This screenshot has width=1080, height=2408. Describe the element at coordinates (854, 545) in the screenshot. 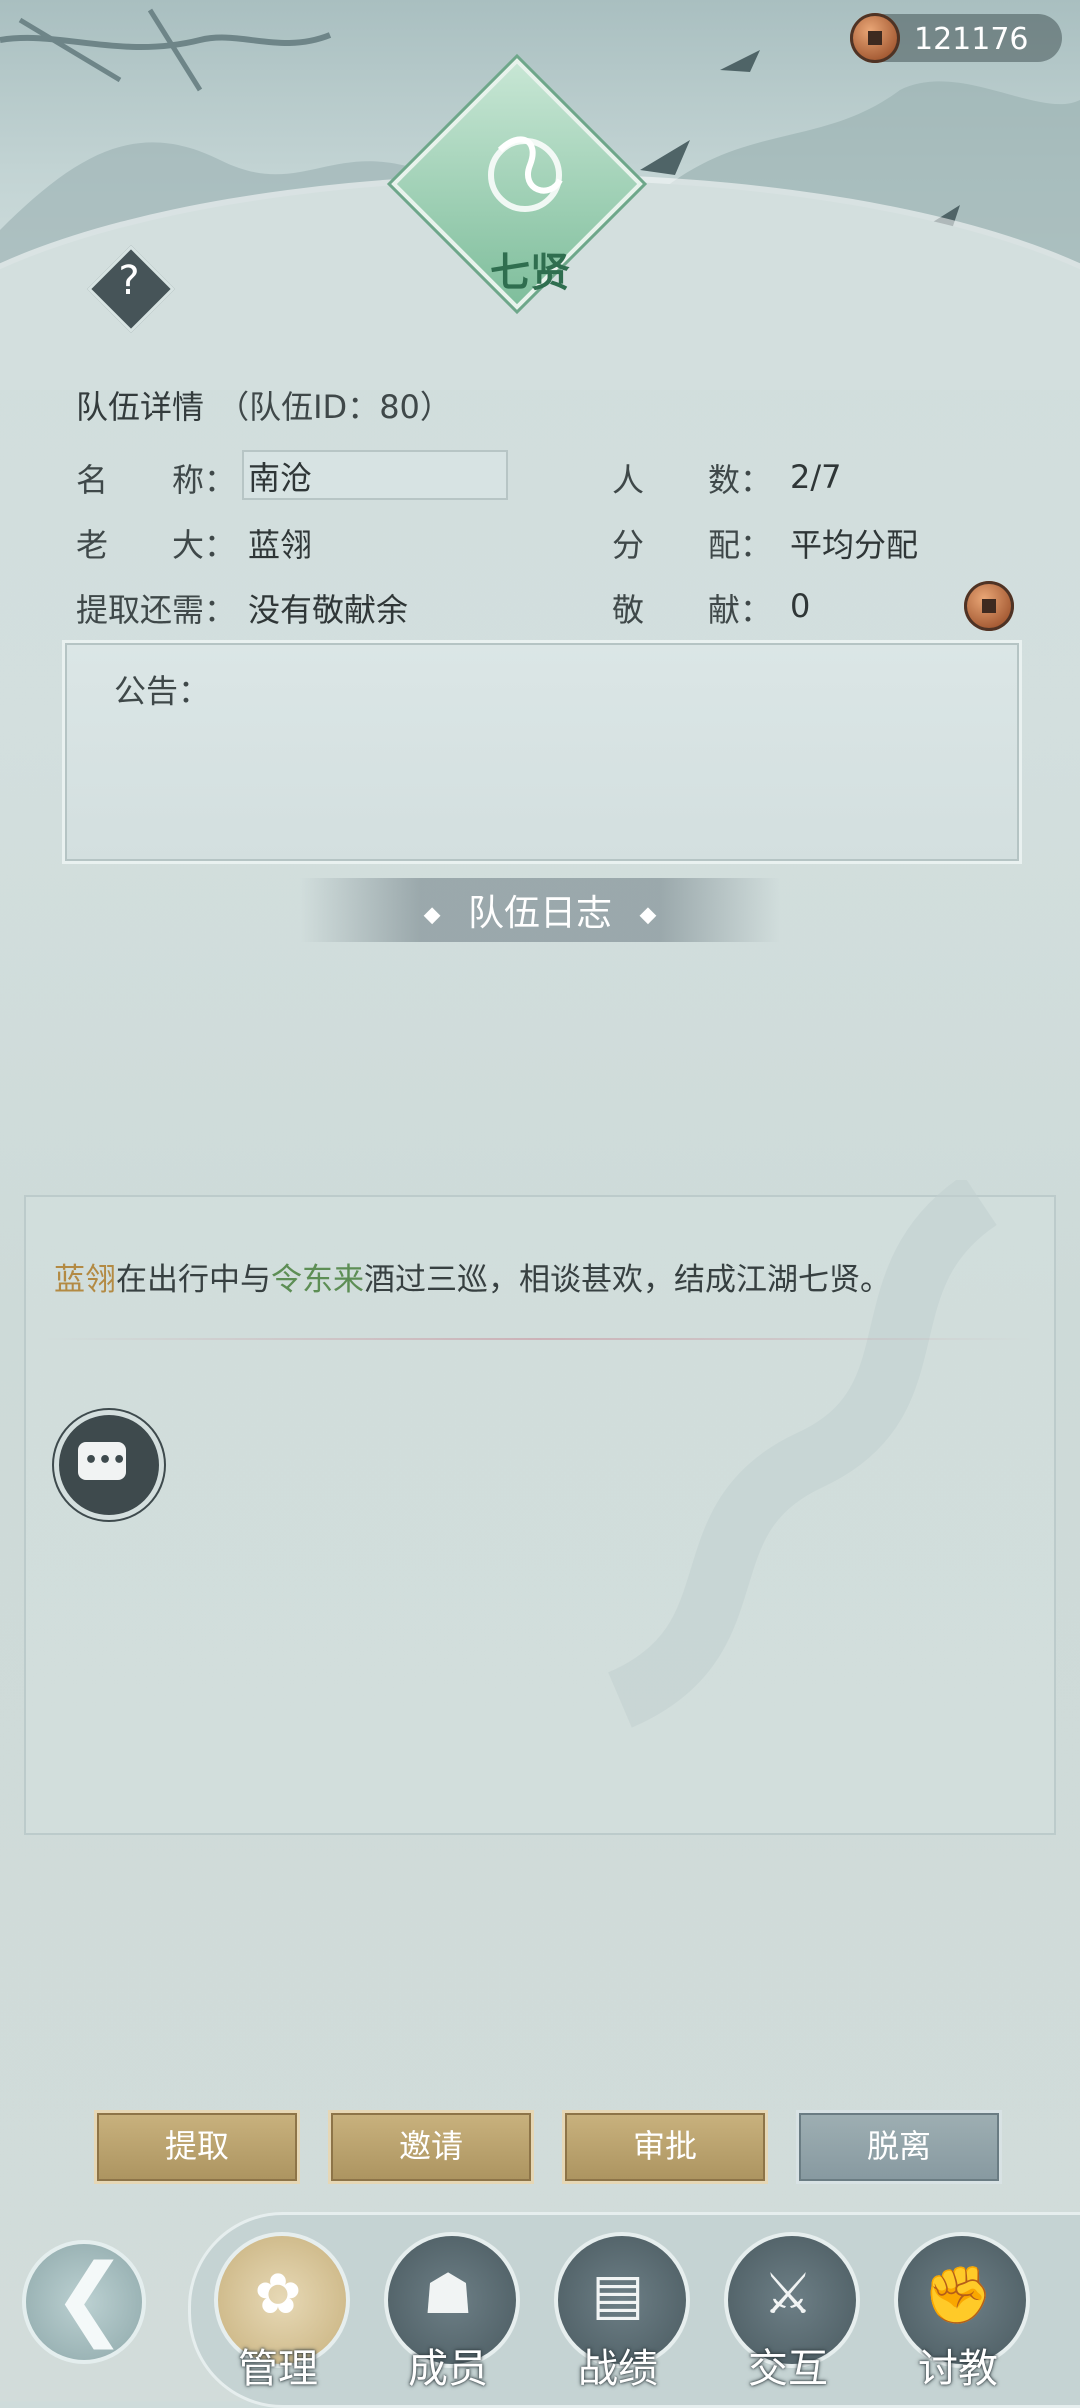

I see `distribution-value: 平均分配` at that location.